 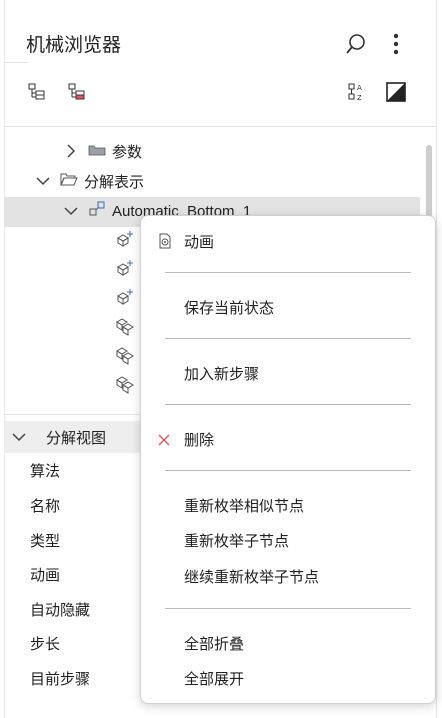 What do you see at coordinates (45, 506) in the screenshot?
I see `property-label: 名称` at bounding box center [45, 506].